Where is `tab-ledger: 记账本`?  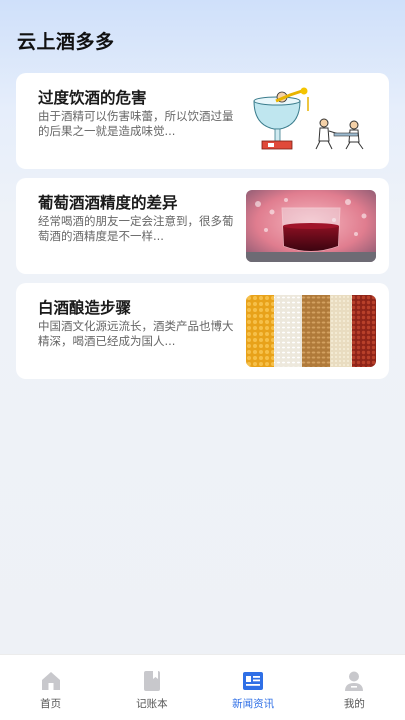
tab-ledger: 记账本 is located at coordinates (151, 687).